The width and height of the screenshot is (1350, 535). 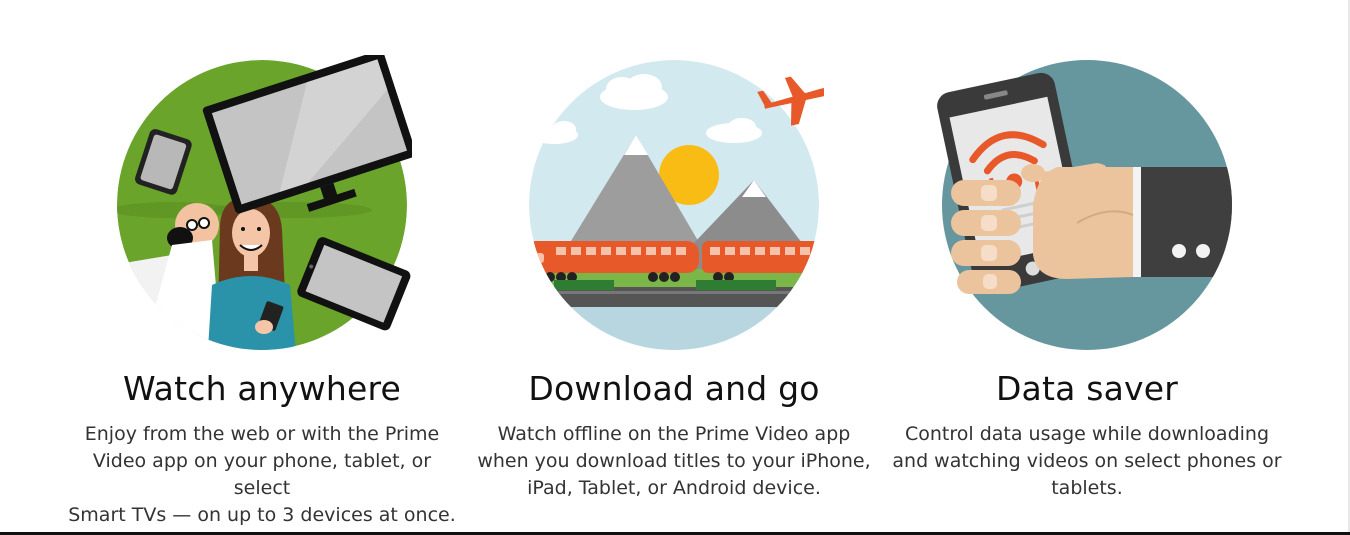 What do you see at coordinates (674, 388) in the screenshot?
I see `feature-title: Download and go` at bounding box center [674, 388].